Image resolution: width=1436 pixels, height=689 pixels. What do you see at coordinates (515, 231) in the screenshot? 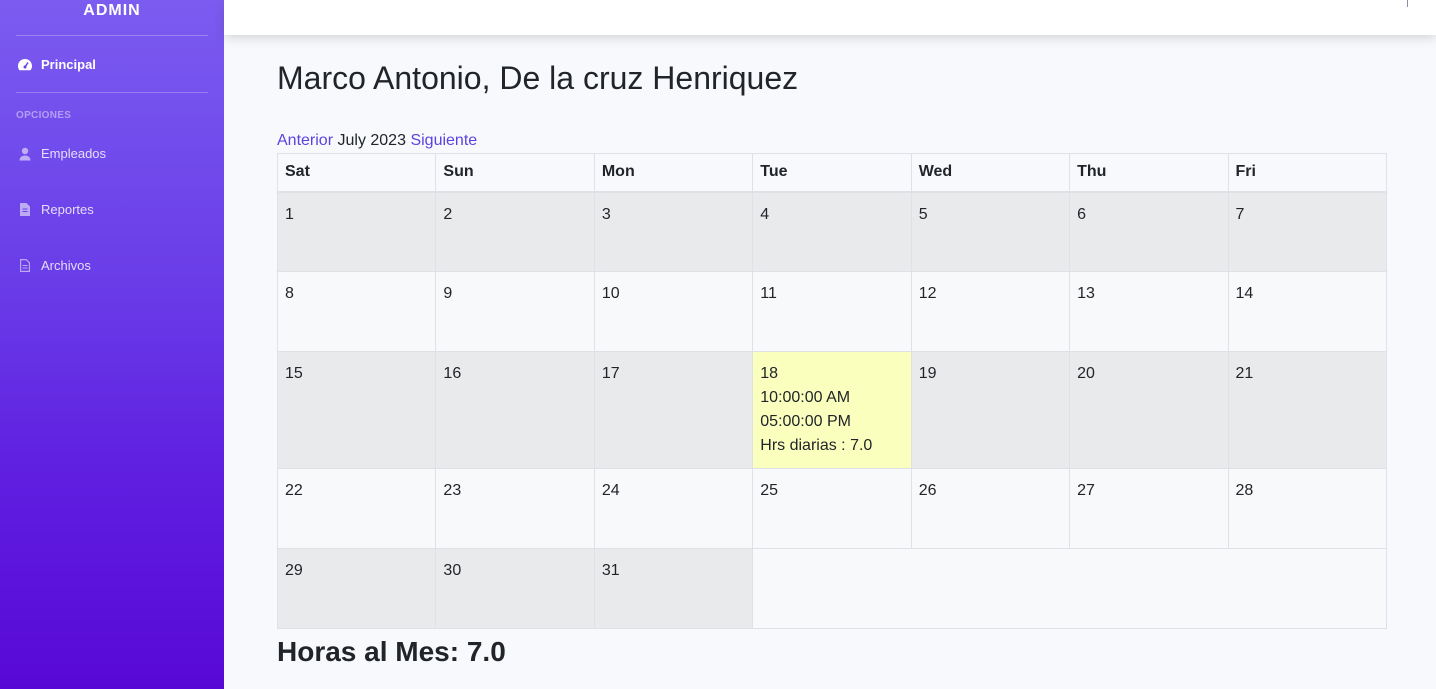
I see `calendar-day-cell: 2` at bounding box center [515, 231].